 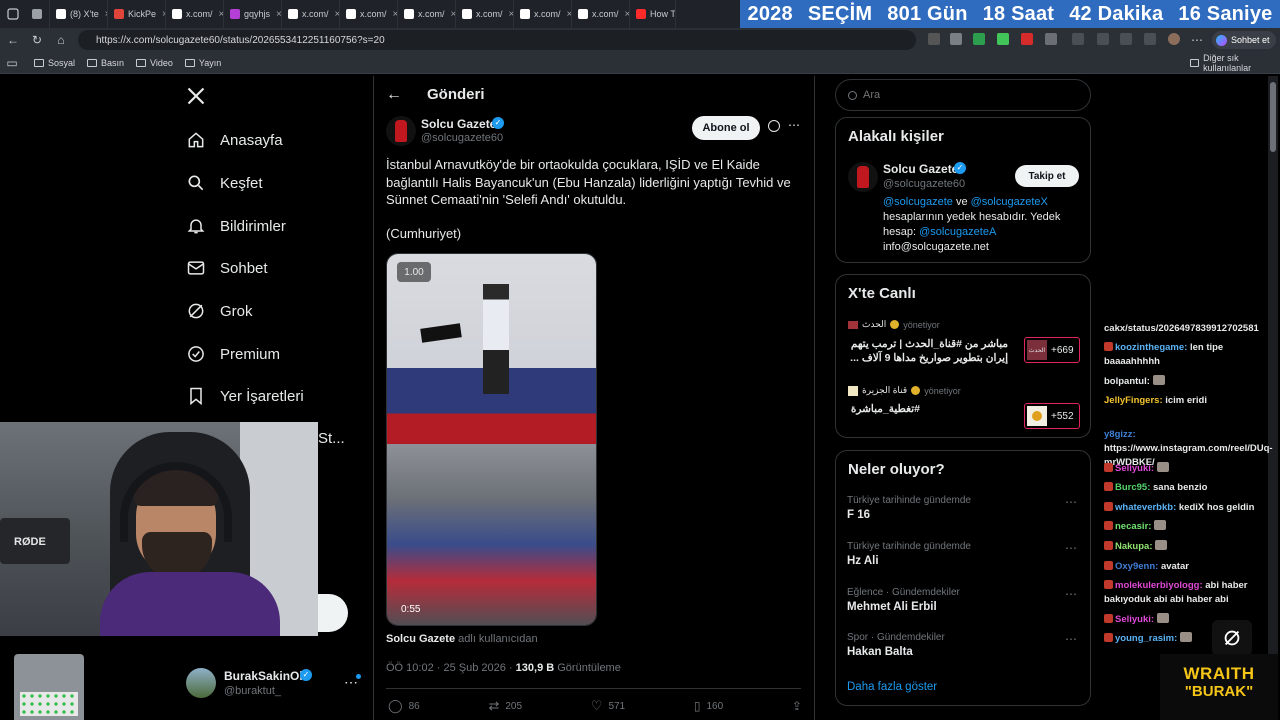 I want to click on profile-avatar, so click(x=1174, y=39).